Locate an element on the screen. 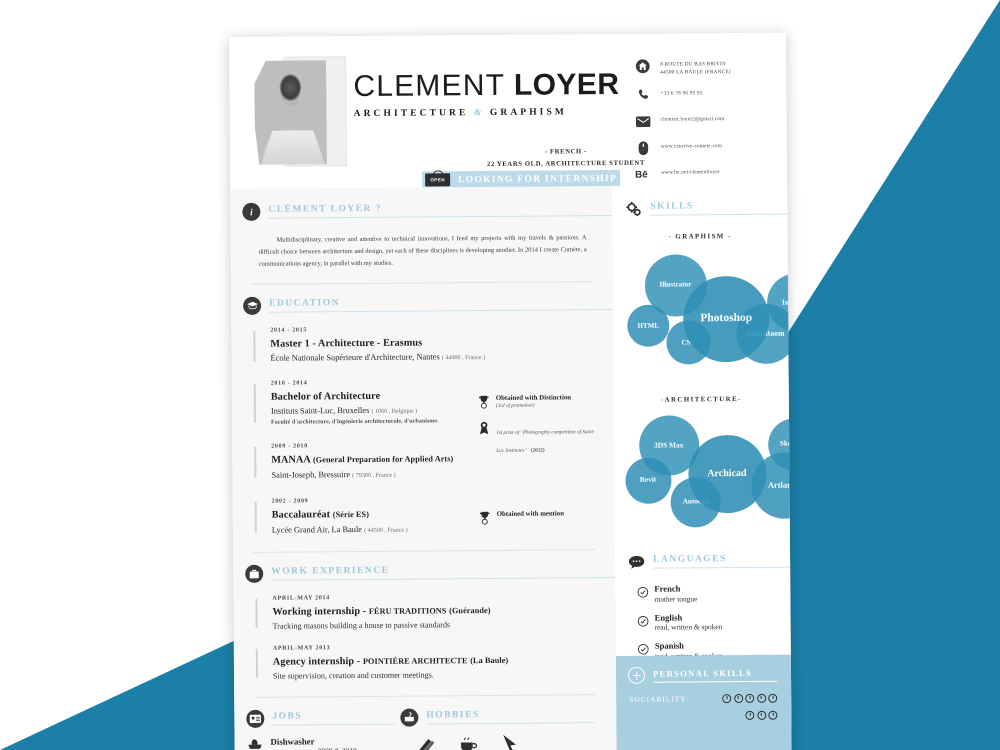  speech-bubble-icon is located at coordinates (636, 562).